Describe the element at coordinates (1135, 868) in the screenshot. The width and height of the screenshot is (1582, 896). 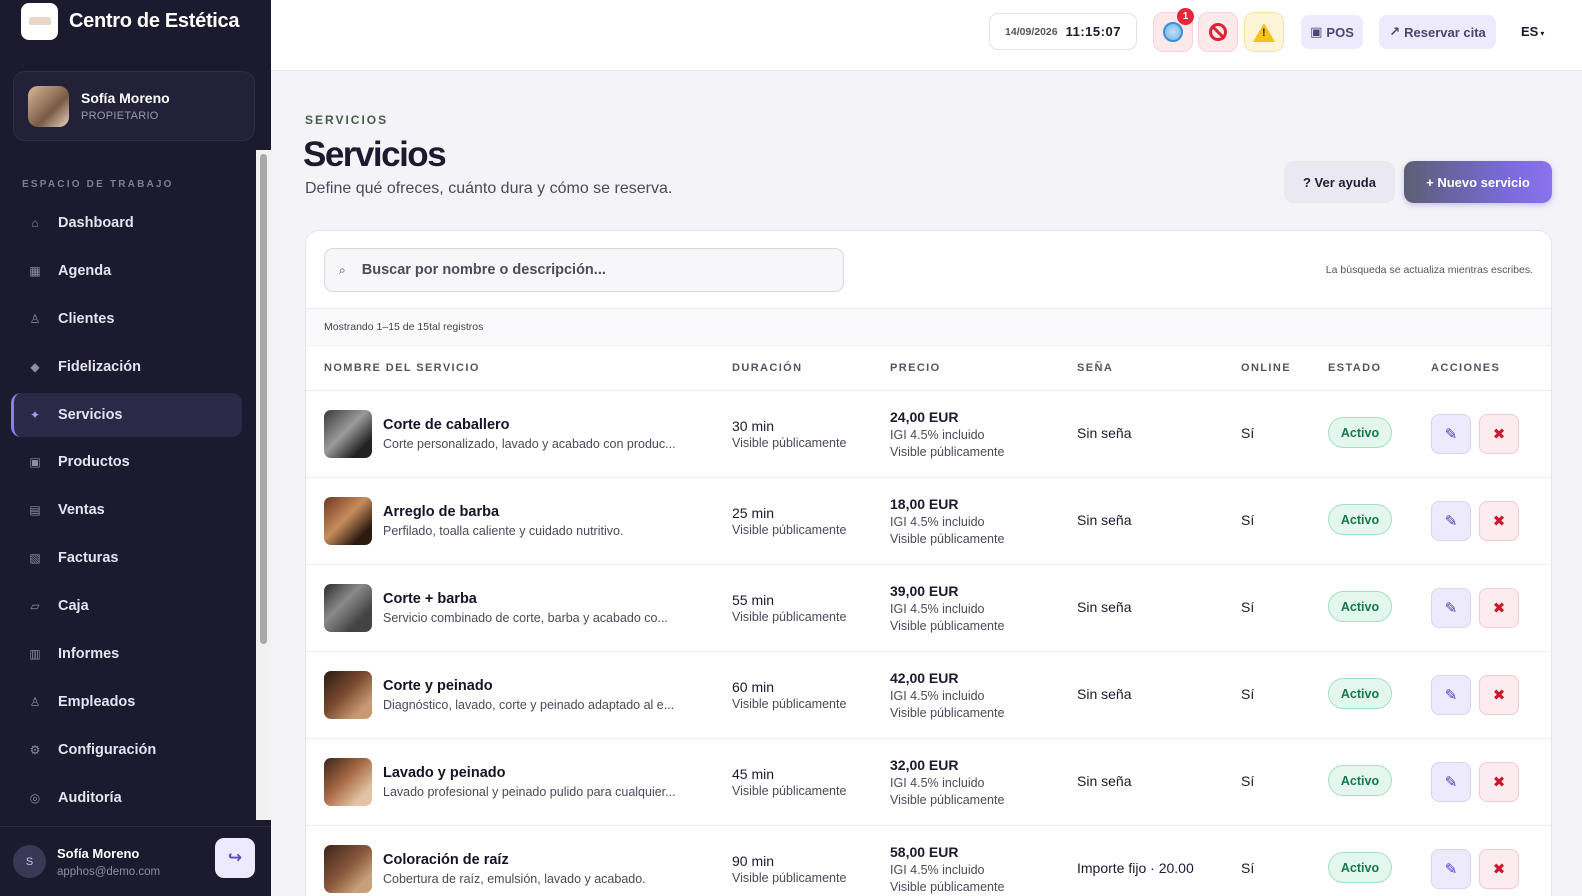
I see `service-deposit: Importe fijo · 20.00` at that location.